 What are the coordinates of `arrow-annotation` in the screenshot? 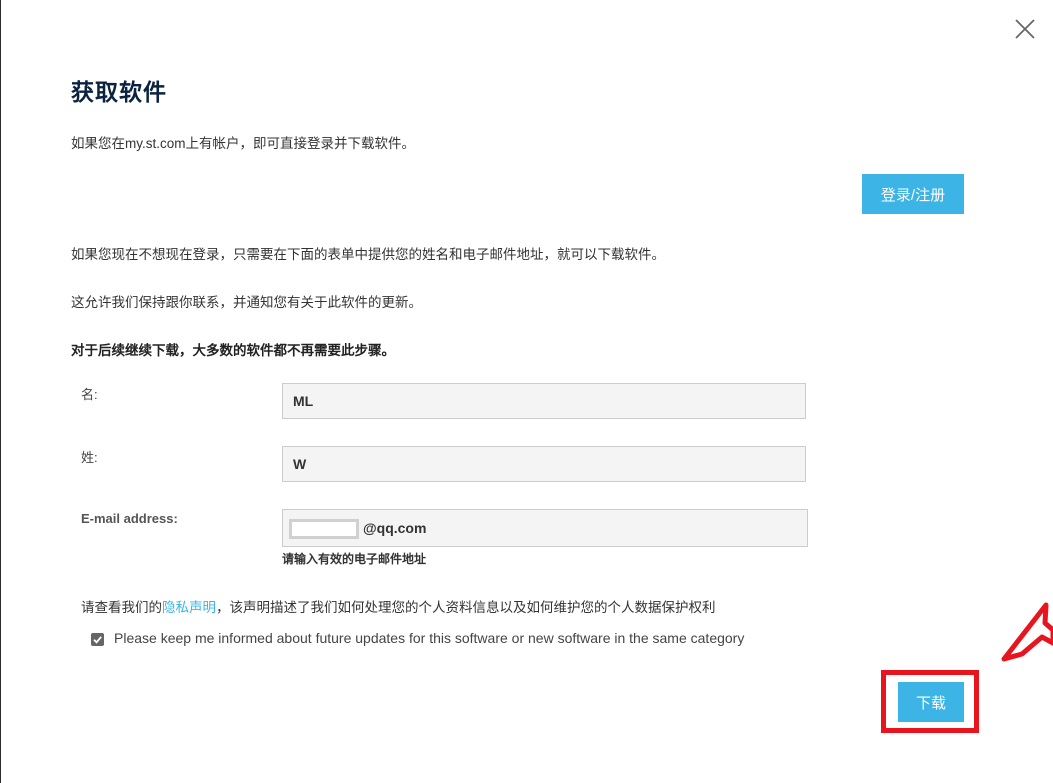 It's located at (1027, 632).